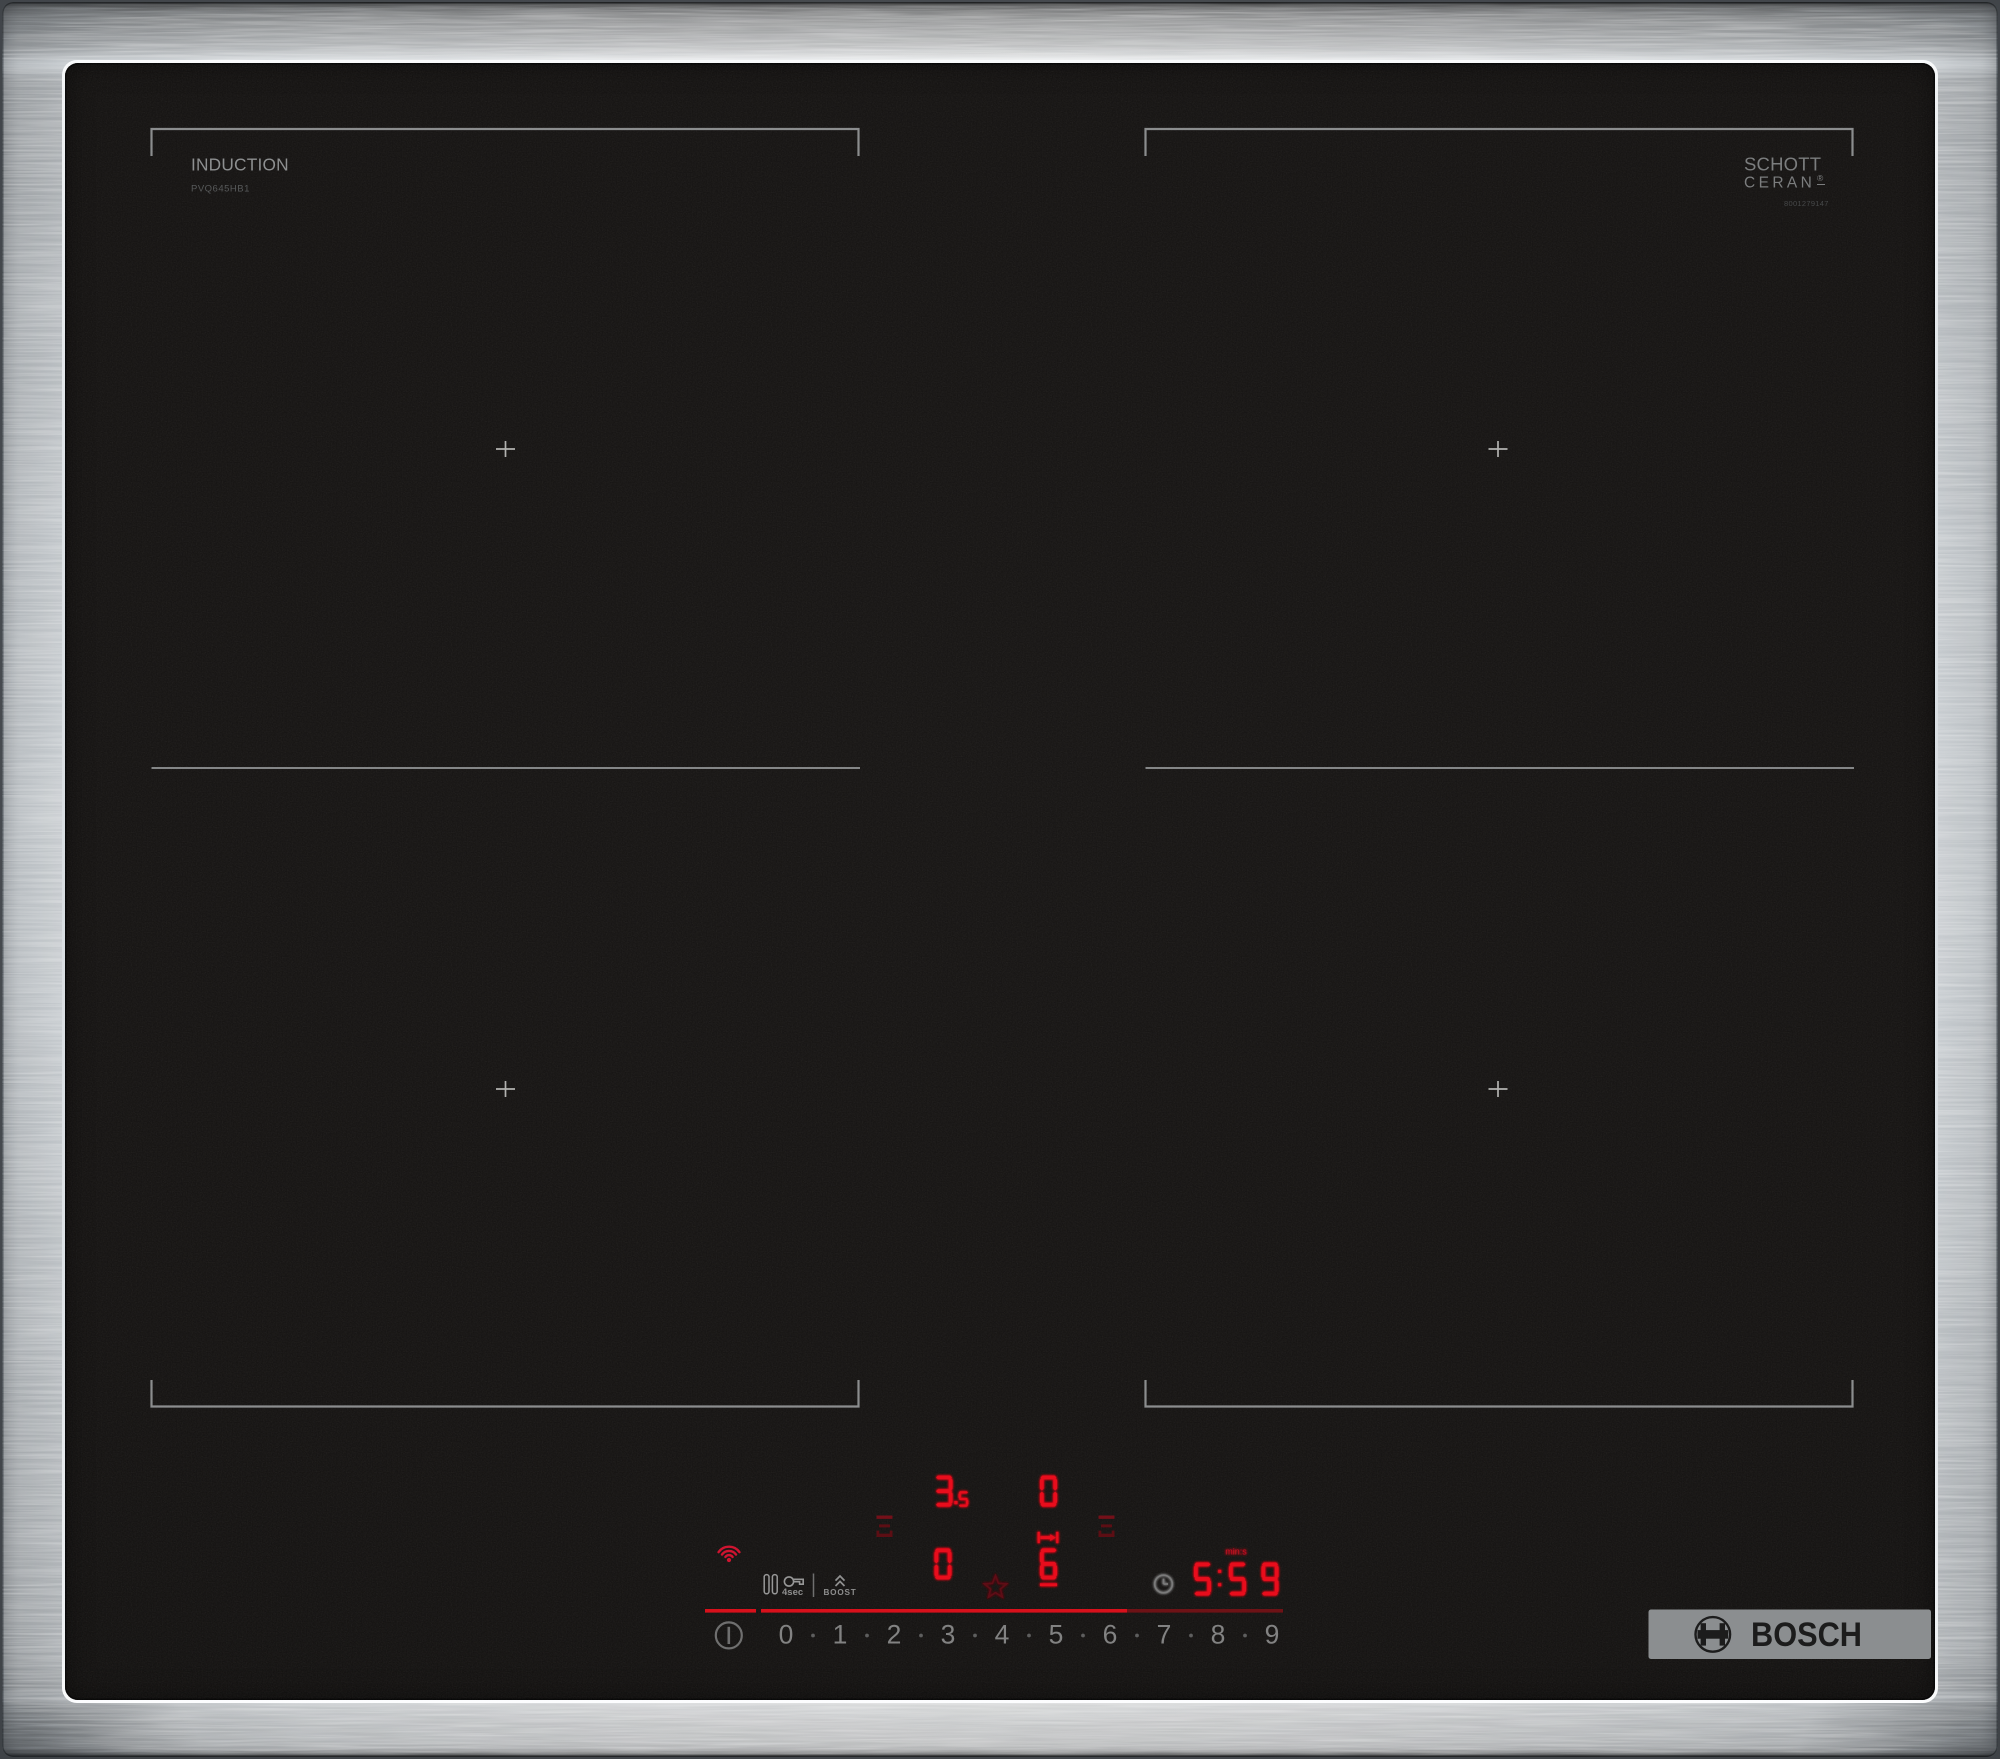  I want to click on svg-text: 4sec, so click(792, 1592).